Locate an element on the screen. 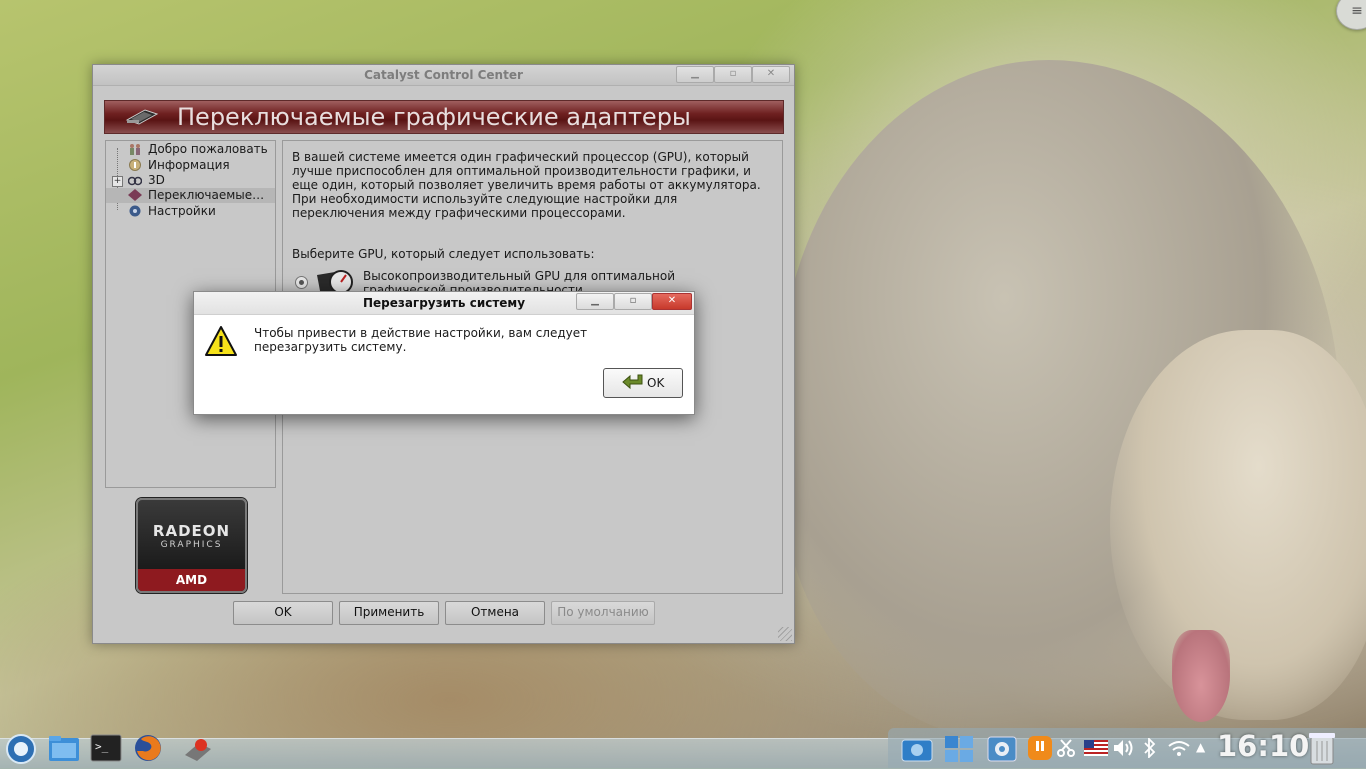  logo-graphics-text: GRAPHICS is located at coordinates (191, 545).